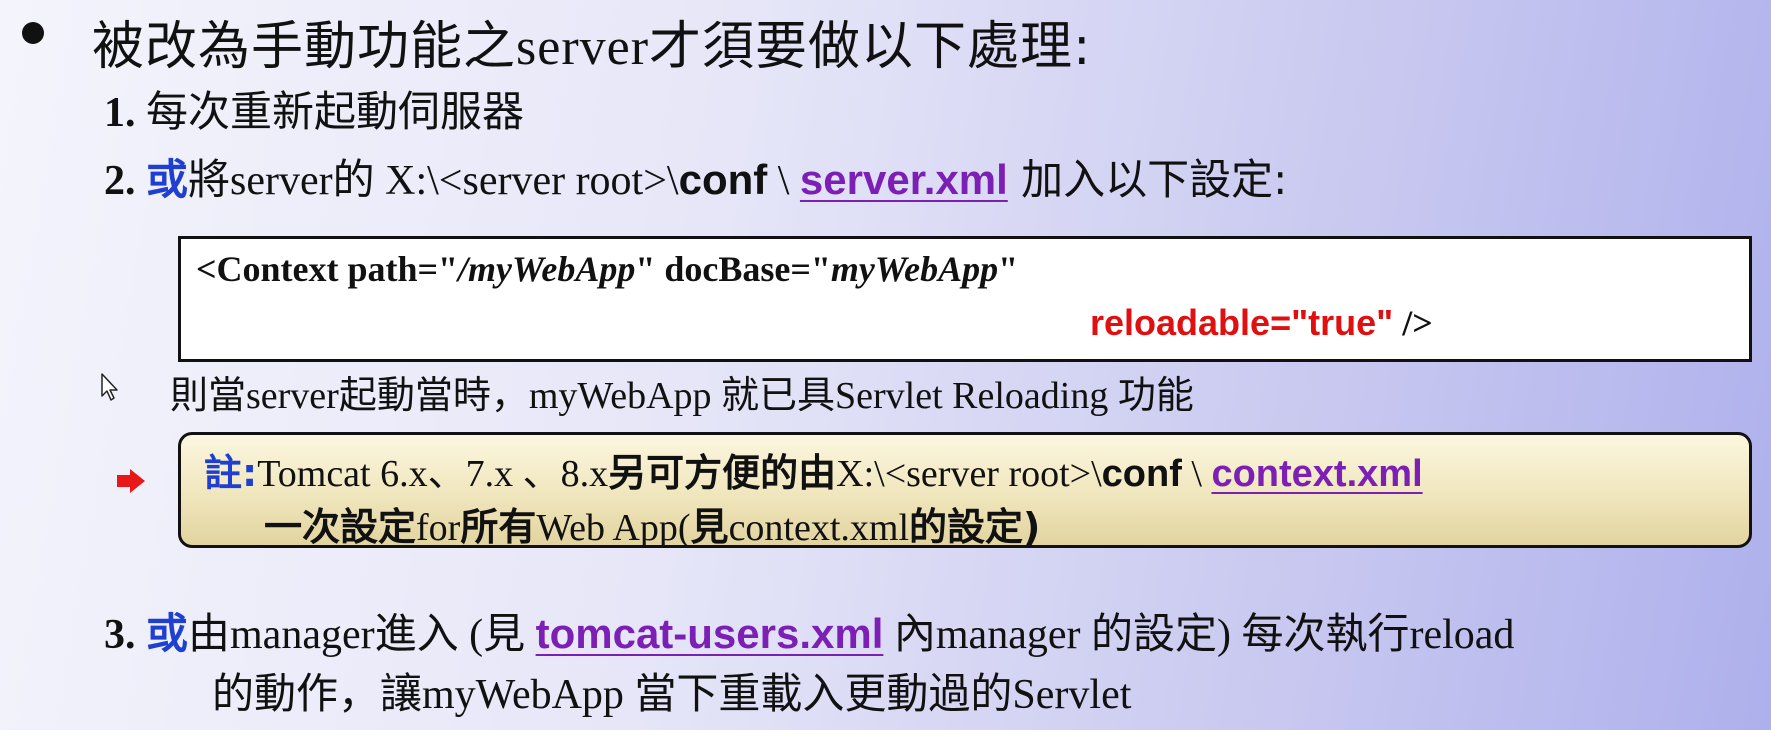 The width and height of the screenshot is (1771, 730). Describe the element at coordinates (340, 527) in the screenshot. I see `note-text-bold: 一次設定` at that location.